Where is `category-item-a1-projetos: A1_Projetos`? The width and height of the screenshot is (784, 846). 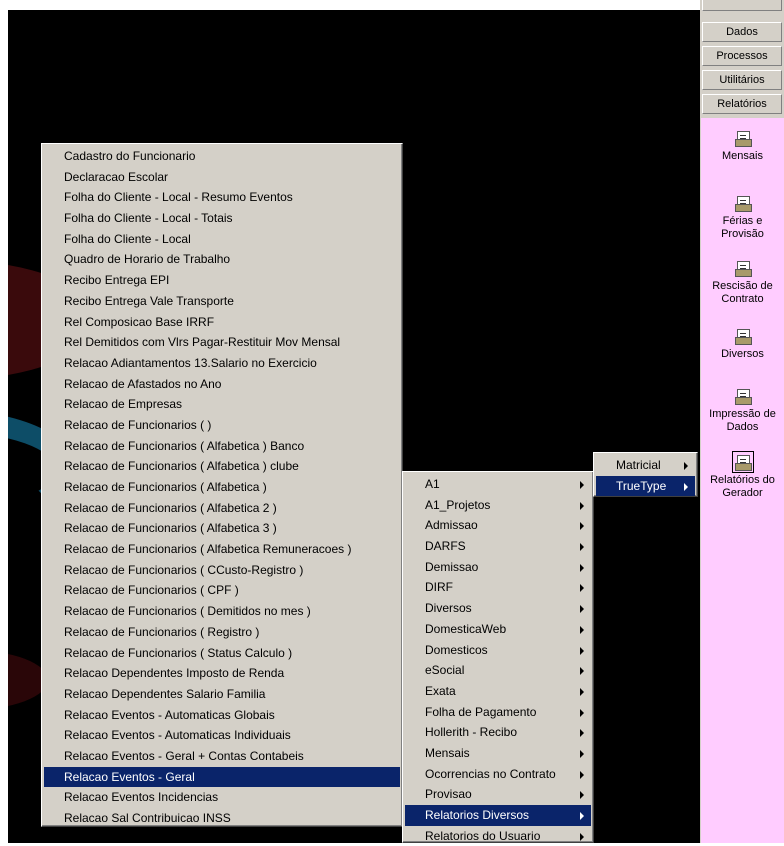
category-item-a1-projetos: A1_Projetos is located at coordinates (498, 505).